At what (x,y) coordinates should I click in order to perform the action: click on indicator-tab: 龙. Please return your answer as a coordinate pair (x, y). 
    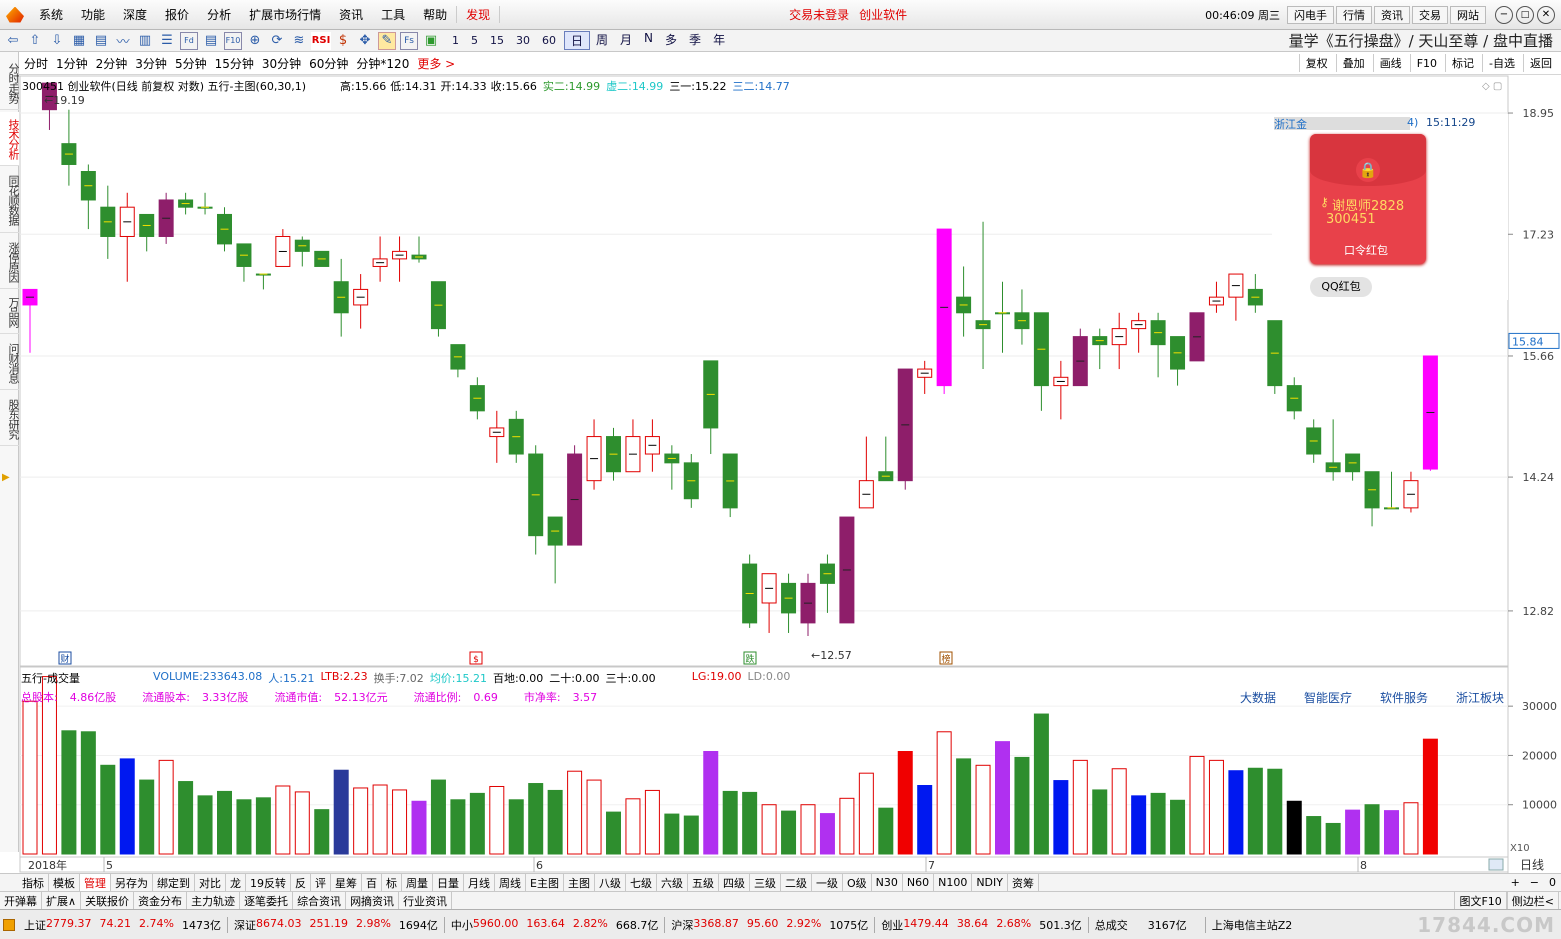
    Looking at the image, I should click on (236, 882).